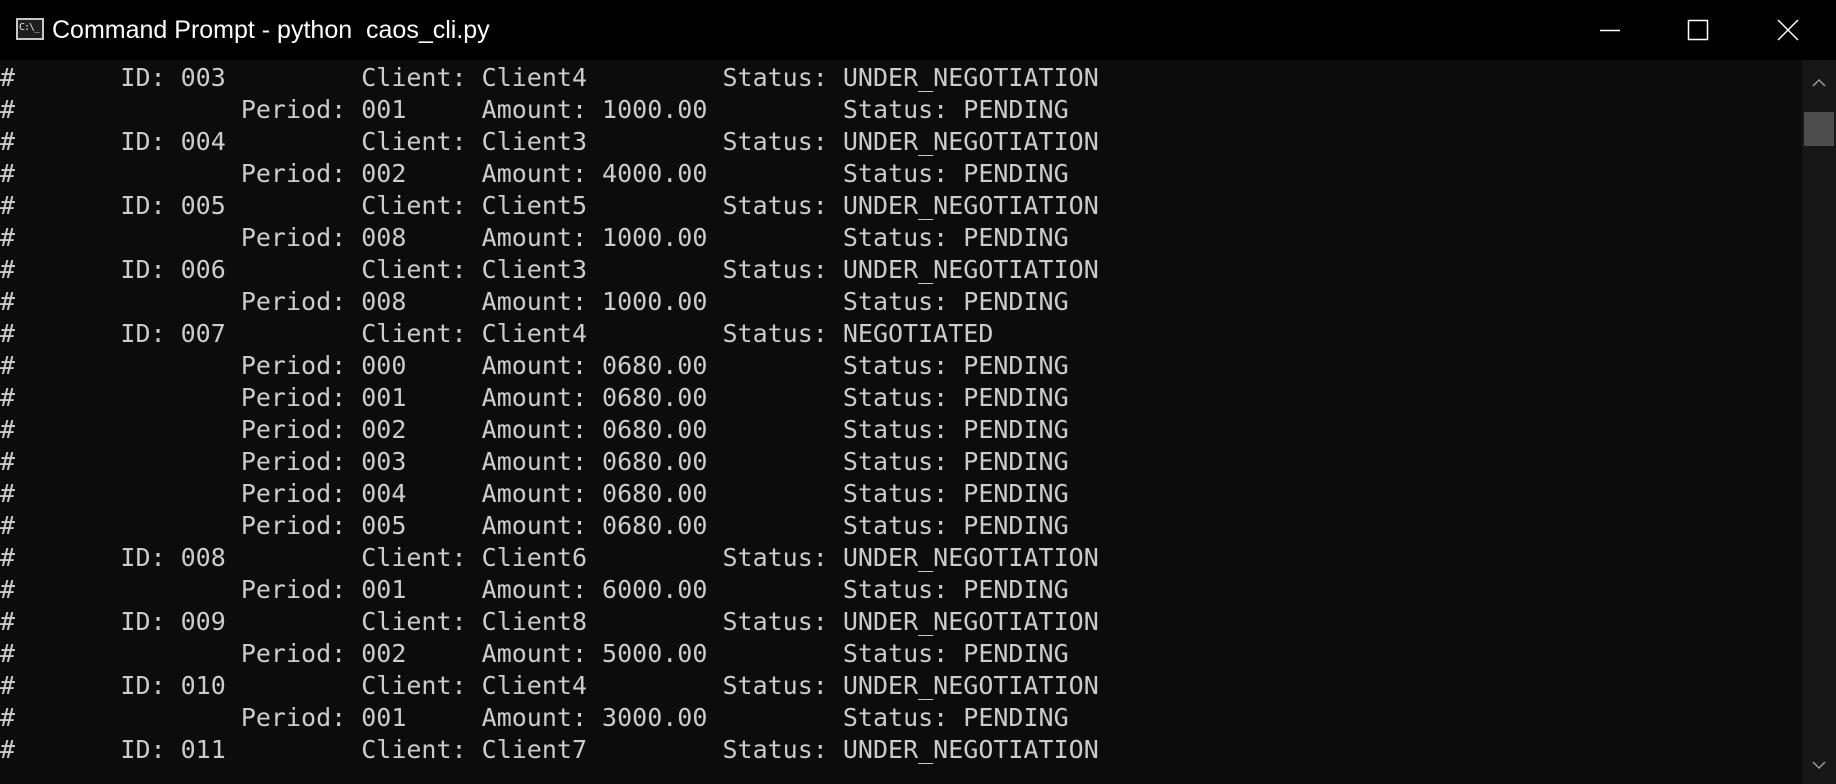 The height and width of the screenshot is (784, 1836). I want to click on chevron-up-icon, so click(1819, 82).